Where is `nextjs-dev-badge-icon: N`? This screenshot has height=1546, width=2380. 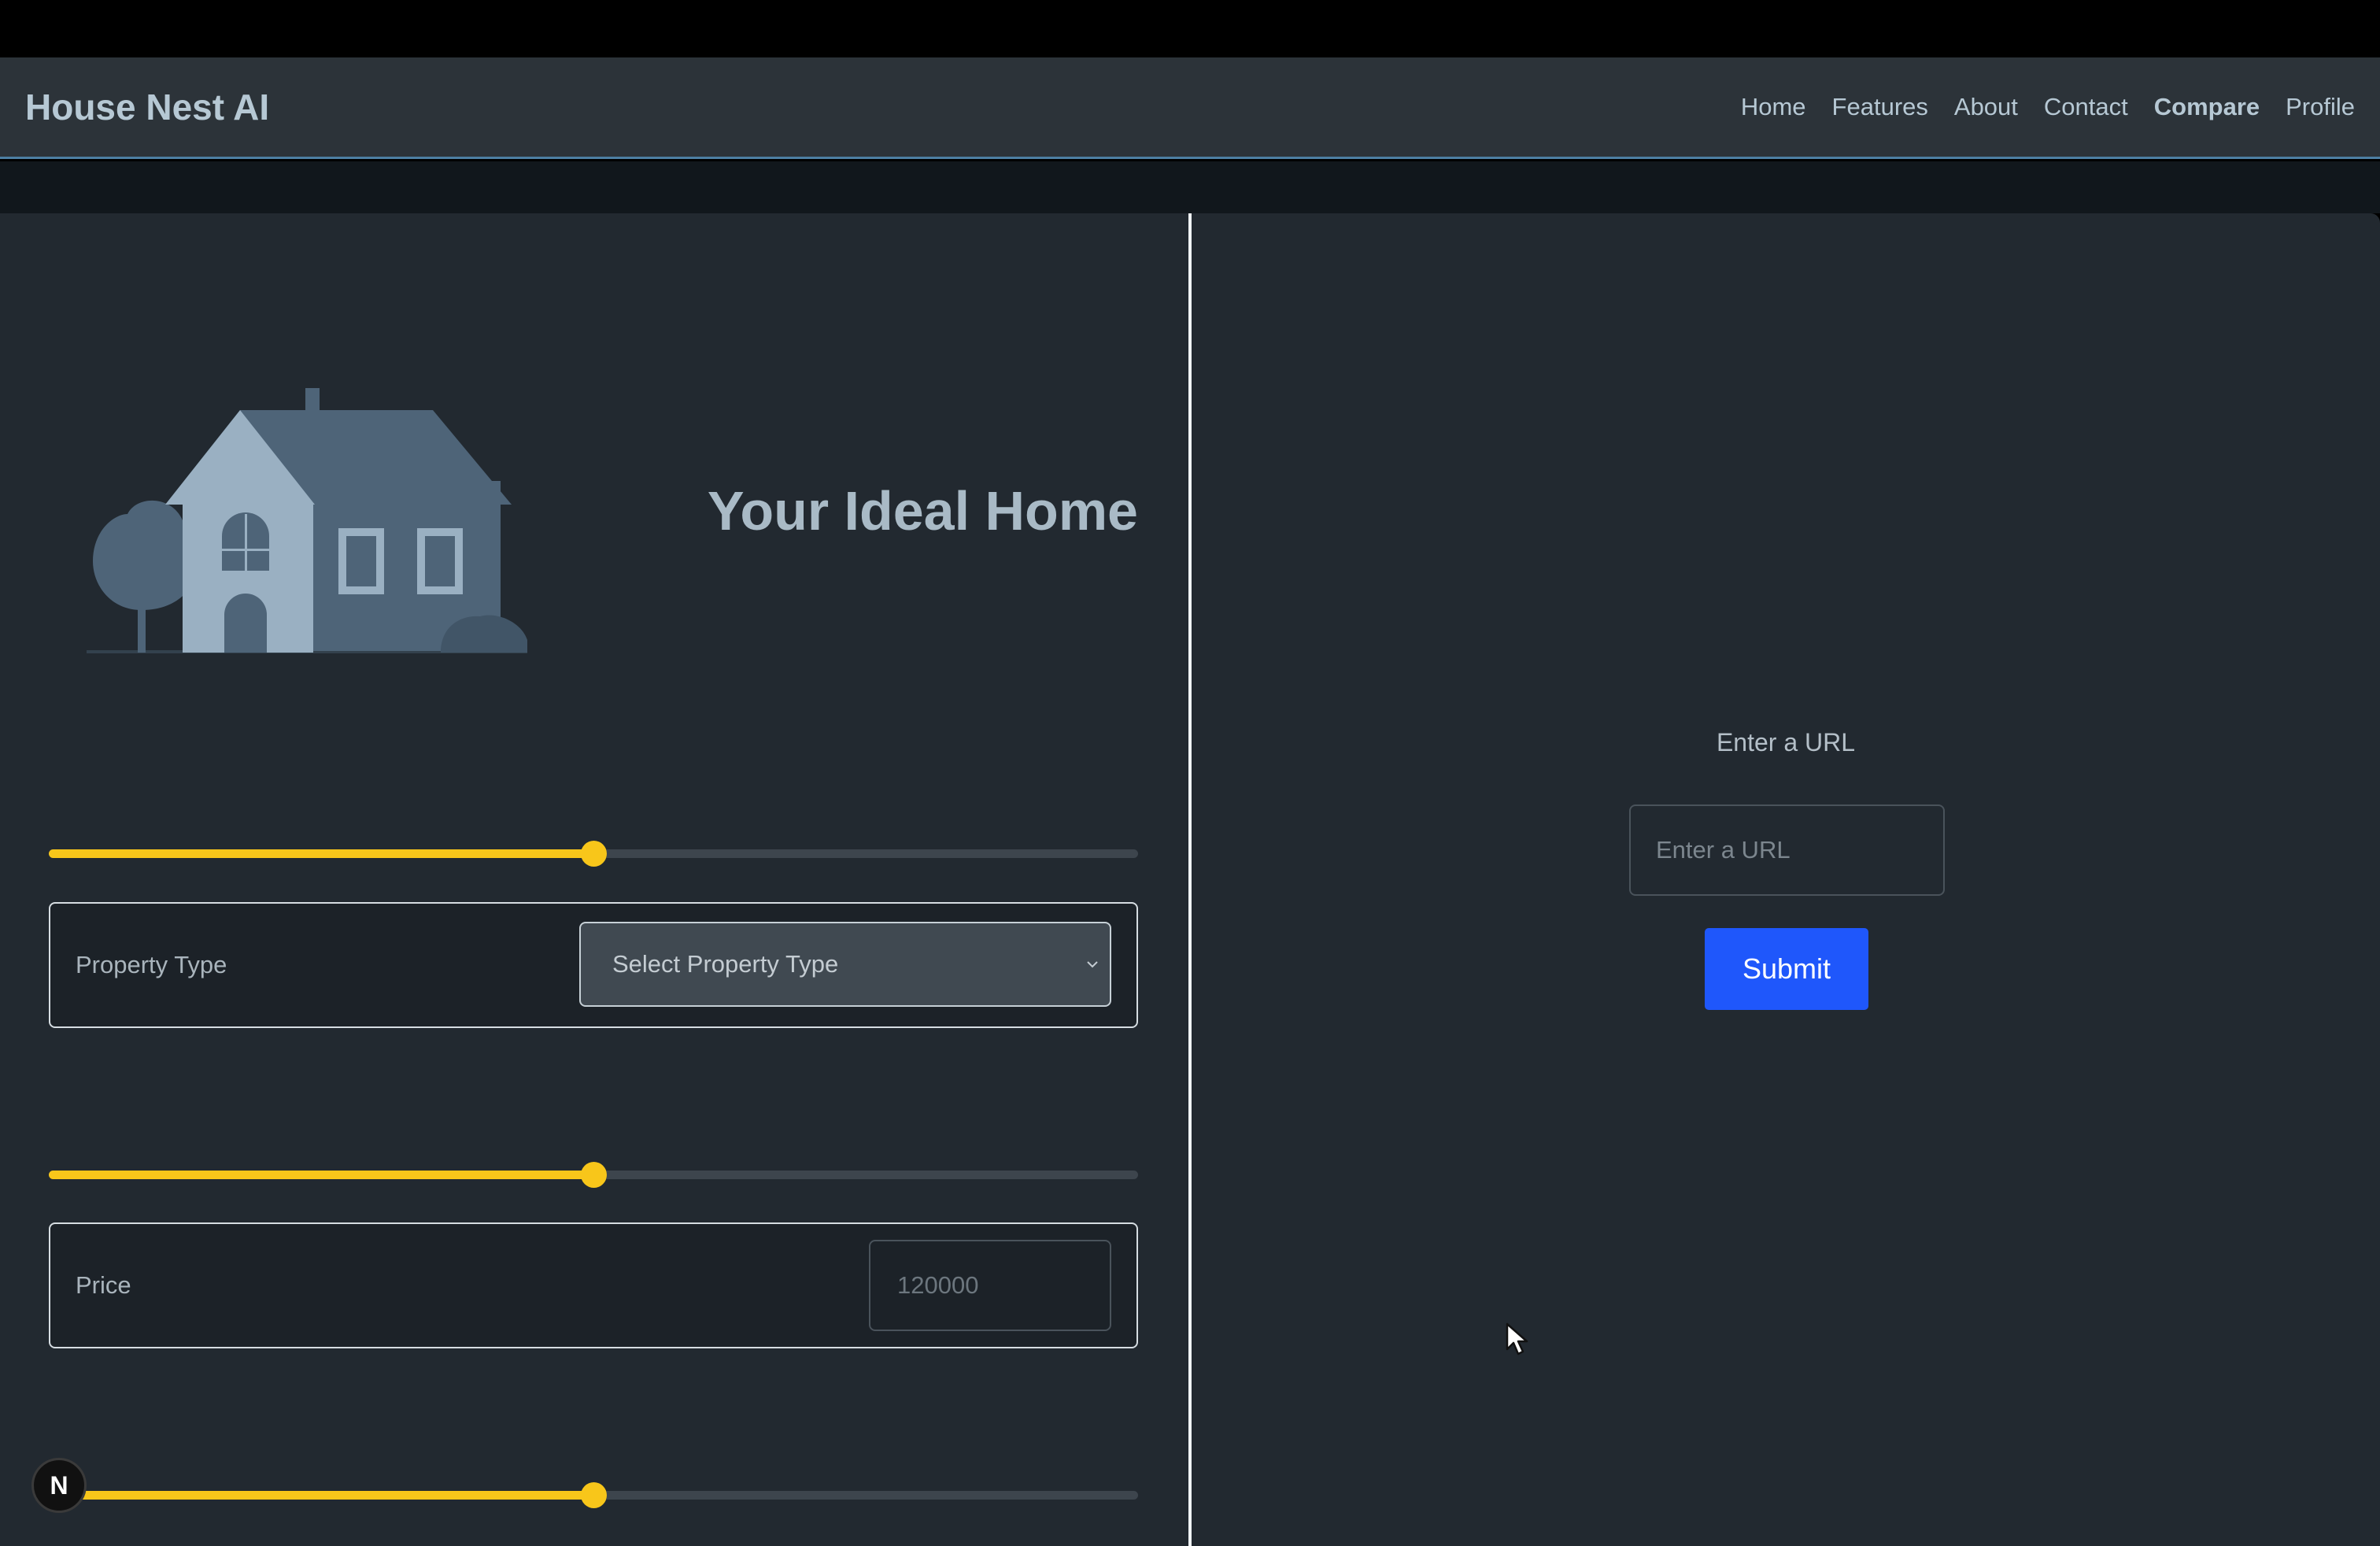 nextjs-dev-badge-icon: N is located at coordinates (59, 1486).